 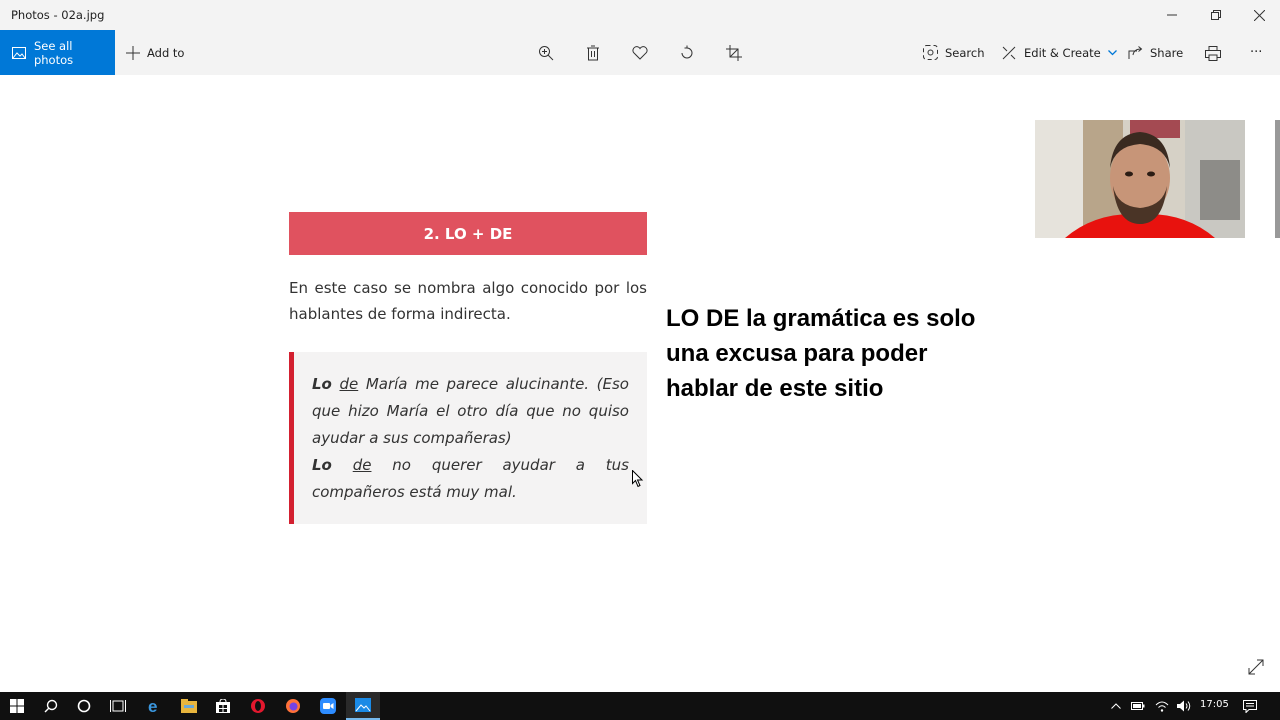 What do you see at coordinates (133, 52) in the screenshot?
I see `plus-icon` at bounding box center [133, 52].